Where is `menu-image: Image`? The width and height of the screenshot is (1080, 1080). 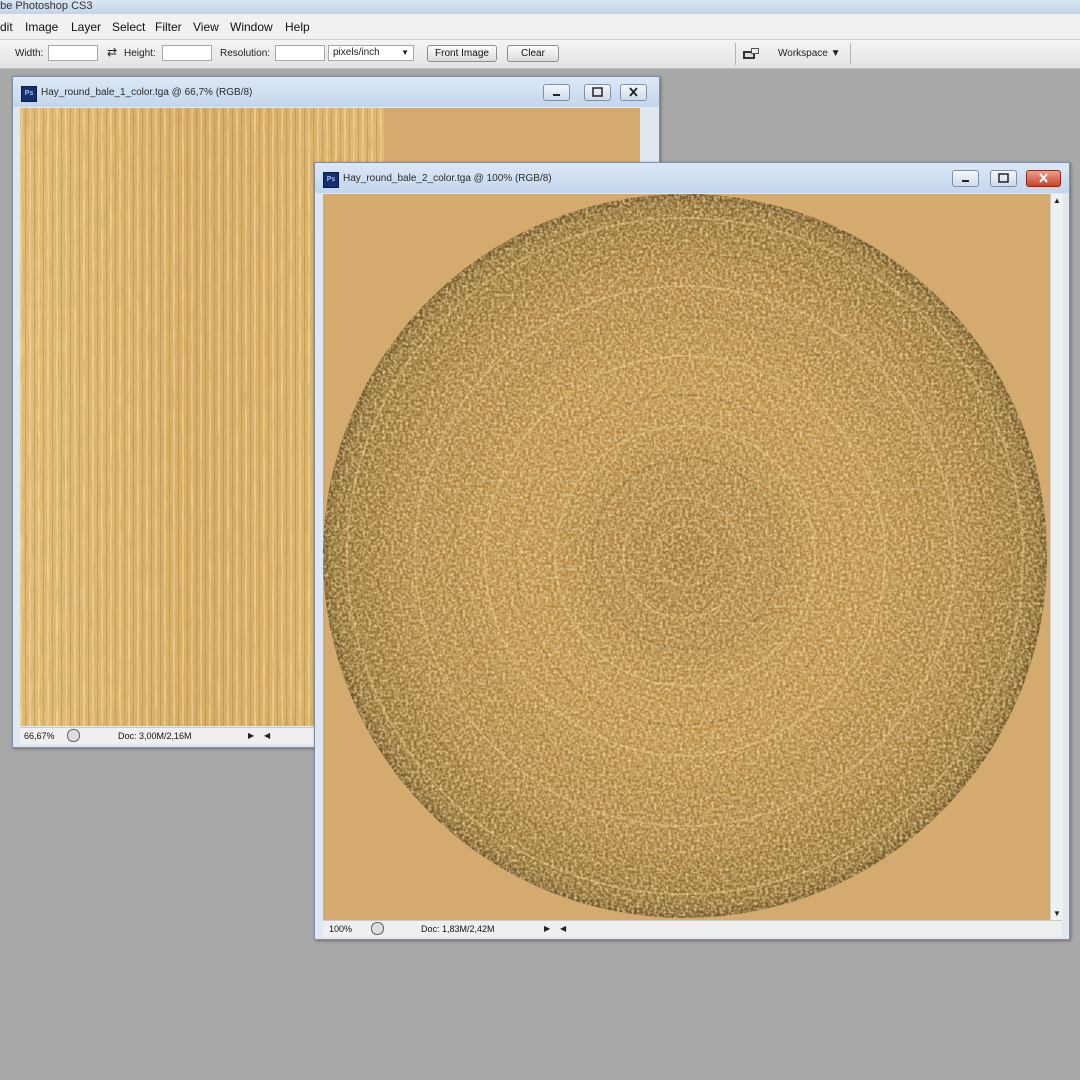
menu-image: Image is located at coordinates (41, 27).